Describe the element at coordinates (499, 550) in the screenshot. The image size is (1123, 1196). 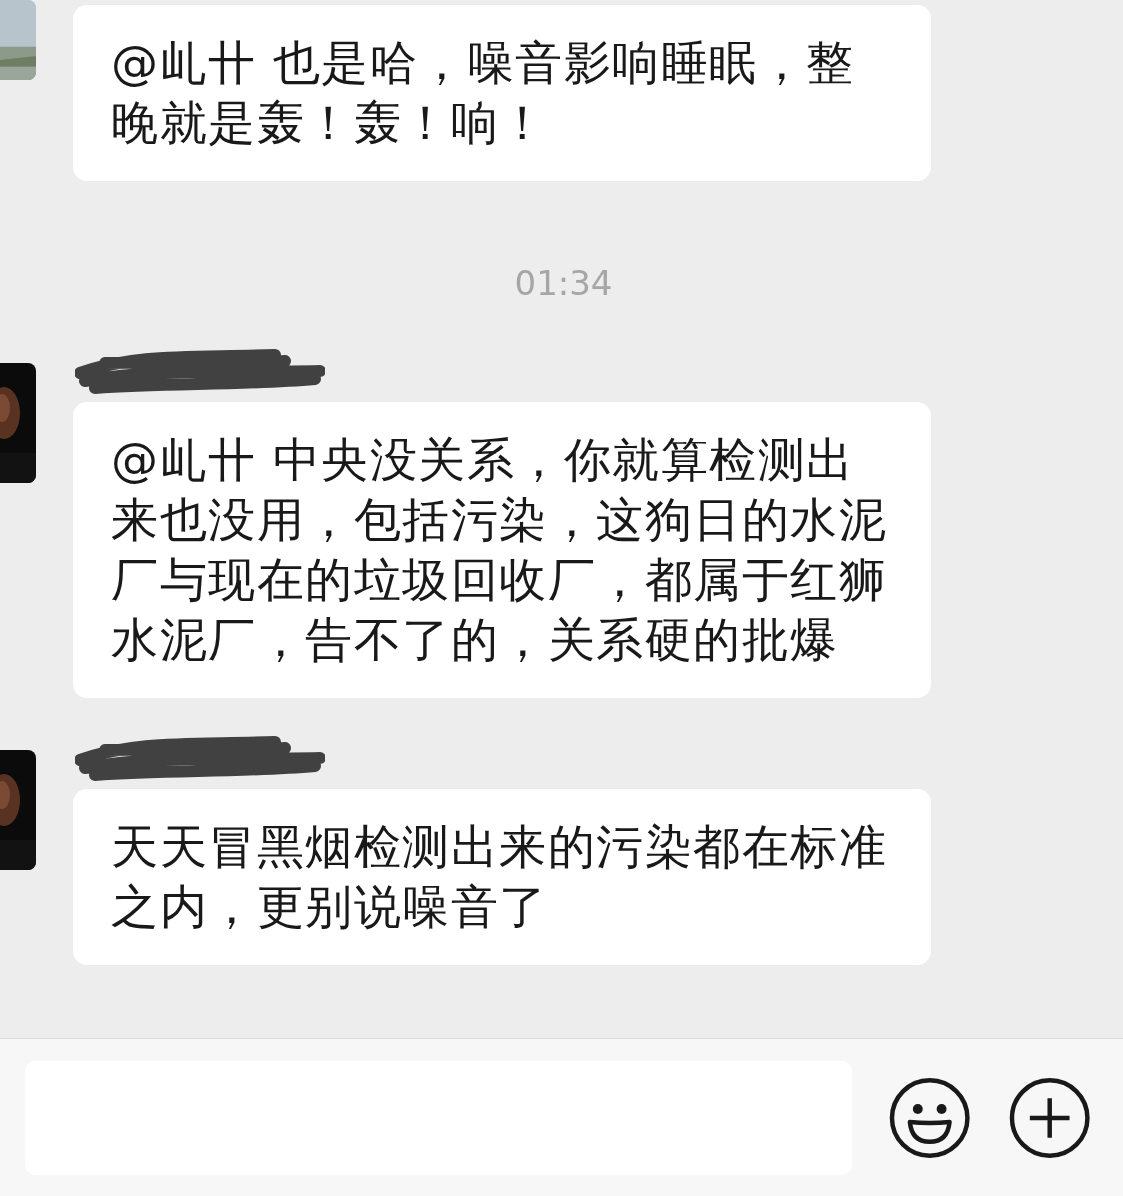
I see `message-text: @乢卄 中央没关系，你就算检测出来也没用，包括污染，这狗日的水泥厂与现在的垃圾回收厂，都属于红狮水泥厂，告不了的，关系硬的批爆` at that location.